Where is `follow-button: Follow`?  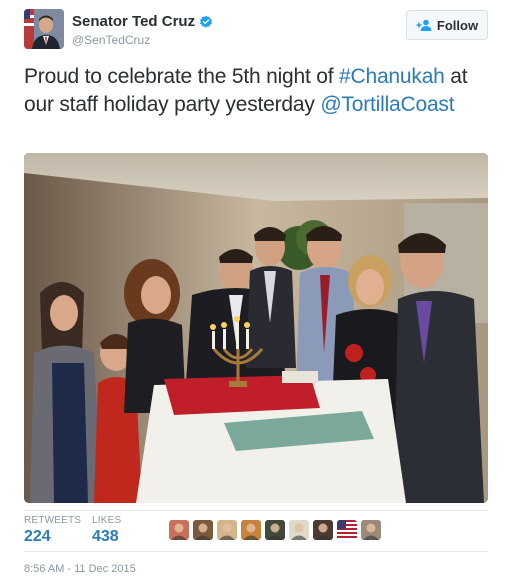 follow-button: Follow is located at coordinates (447, 25).